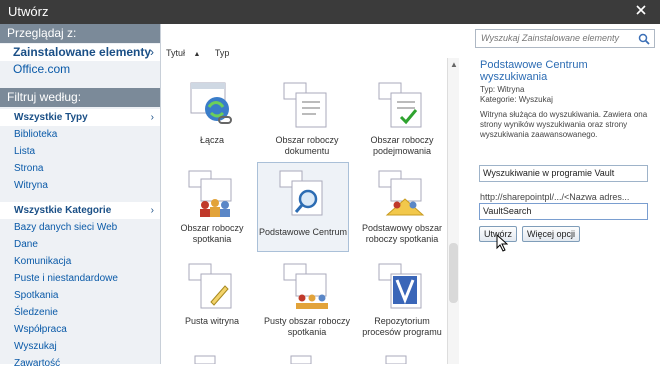  What do you see at coordinates (80, 312) in the screenshot?
I see `filter-category-tracking: Śledzenie` at bounding box center [80, 312].